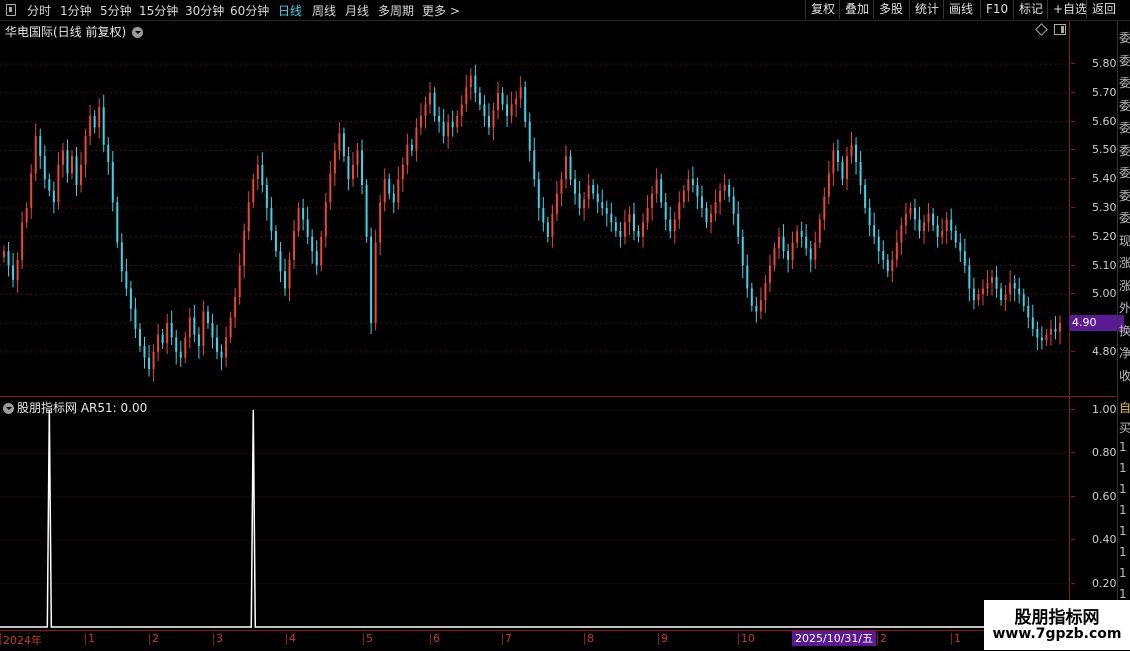 This screenshot has width=1130, height=651. What do you see at coordinates (249, 10) in the screenshot?
I see `tab-60min: 60分钟` at bounding box center [249, 10].